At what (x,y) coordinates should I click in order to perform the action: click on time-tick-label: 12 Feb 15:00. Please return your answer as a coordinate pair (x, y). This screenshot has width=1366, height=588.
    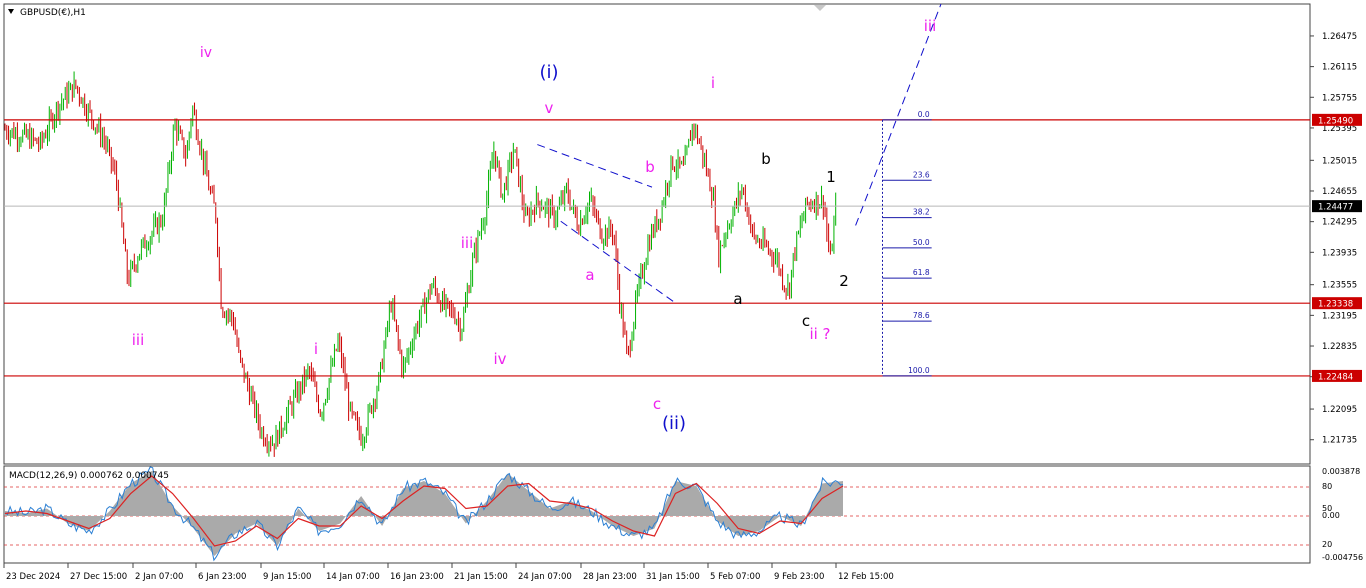
    Looking at the image, I should click on (866, 577).